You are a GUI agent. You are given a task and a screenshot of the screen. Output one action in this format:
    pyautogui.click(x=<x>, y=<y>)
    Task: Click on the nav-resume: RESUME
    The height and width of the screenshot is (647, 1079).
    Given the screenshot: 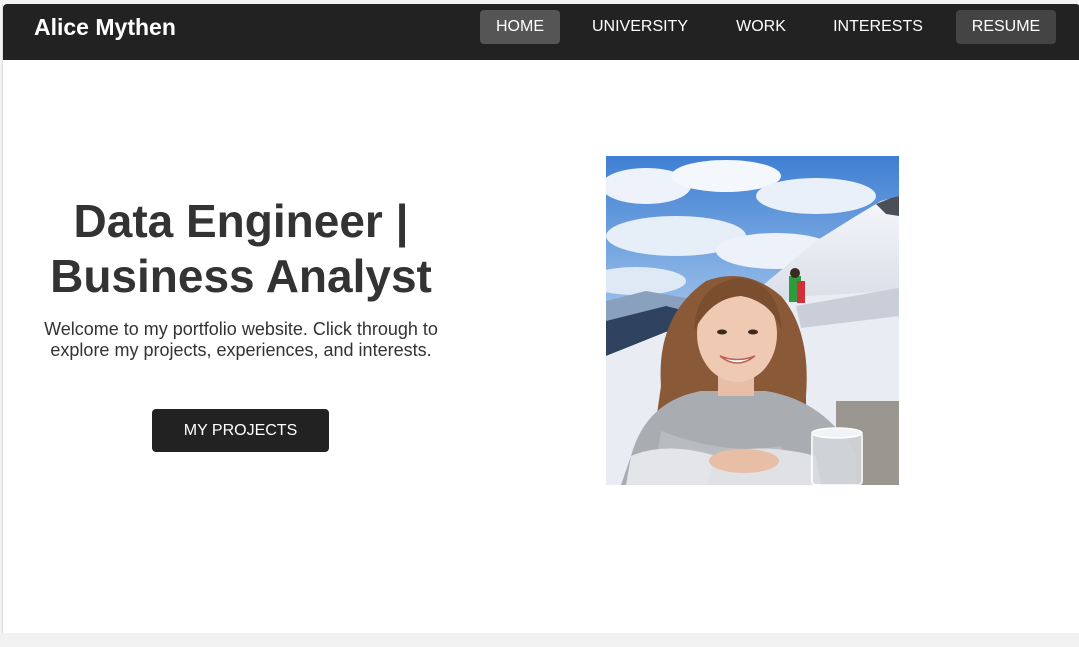 What is the action you would take?
    pyautogui.click(x=1006, y=27)
    